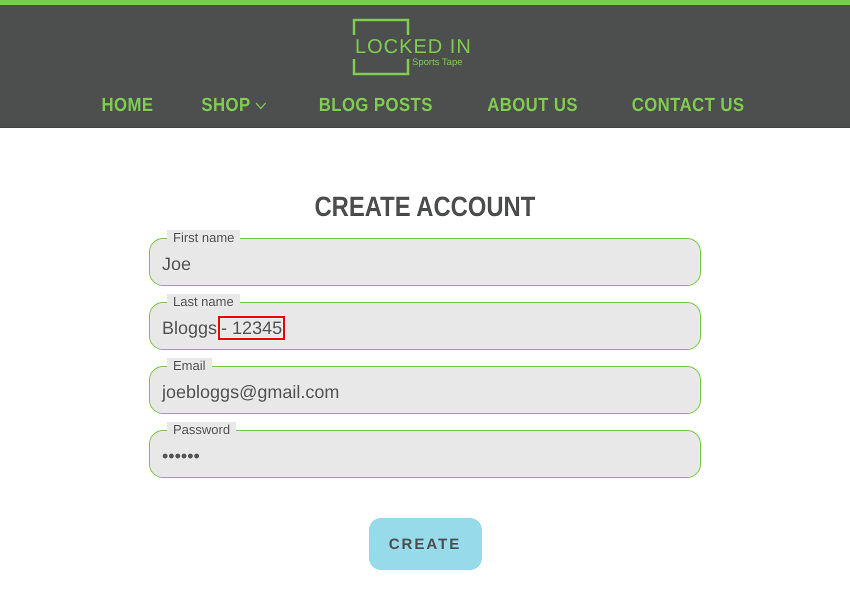 The image size is (850, 600). What do you see at coordinates (425, 544) in the screenshot?
I see `create-button: CREATE` at bounding box center [425, 544].